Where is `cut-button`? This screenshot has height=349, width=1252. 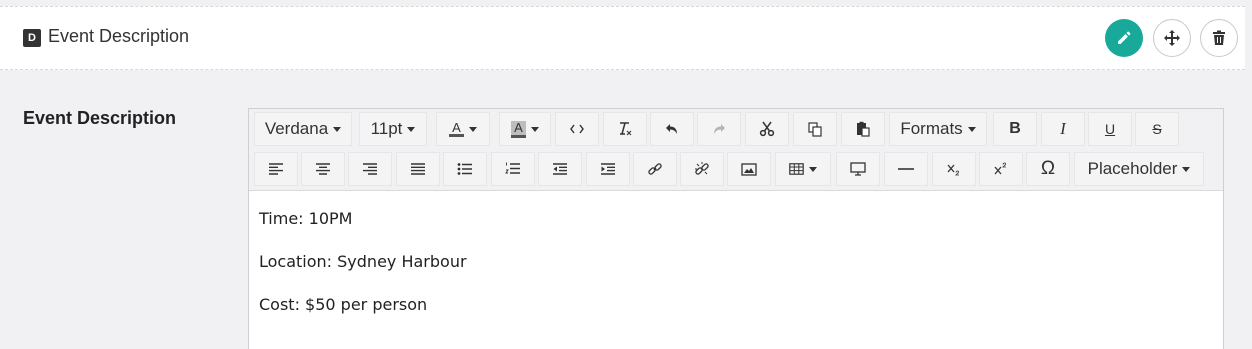
cut-button is located at coordinates (767, 129).